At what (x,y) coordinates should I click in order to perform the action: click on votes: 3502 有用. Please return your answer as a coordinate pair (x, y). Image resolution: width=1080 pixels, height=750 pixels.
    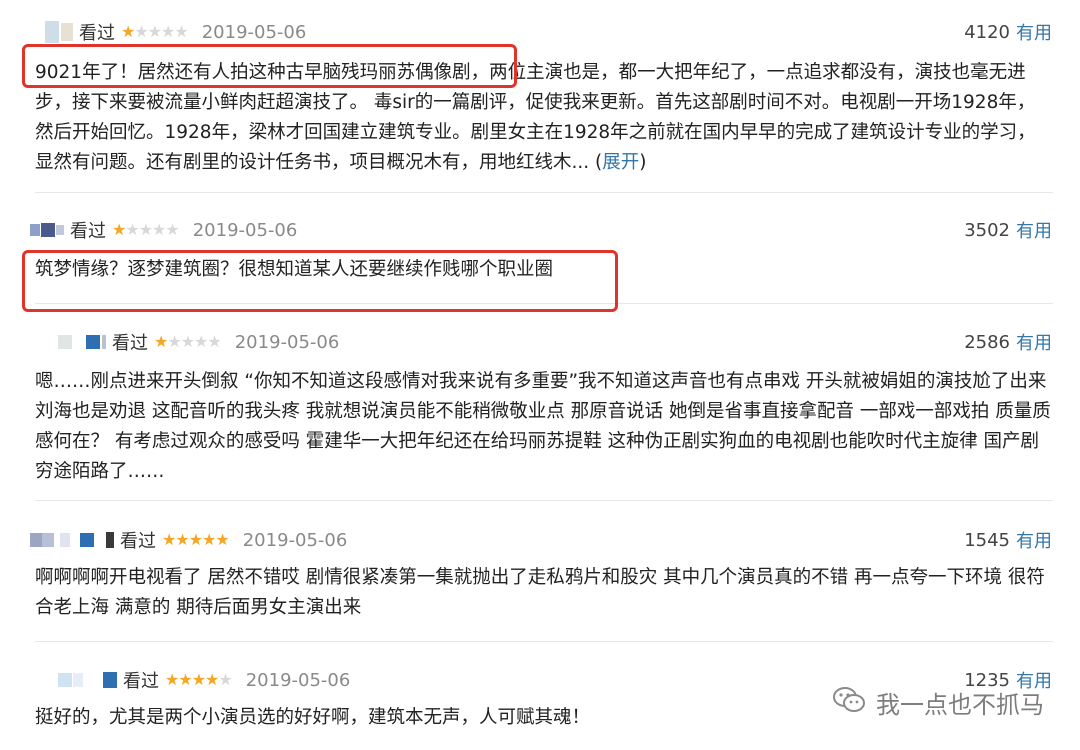
    Looking at the image, I should click on (1008, 230).